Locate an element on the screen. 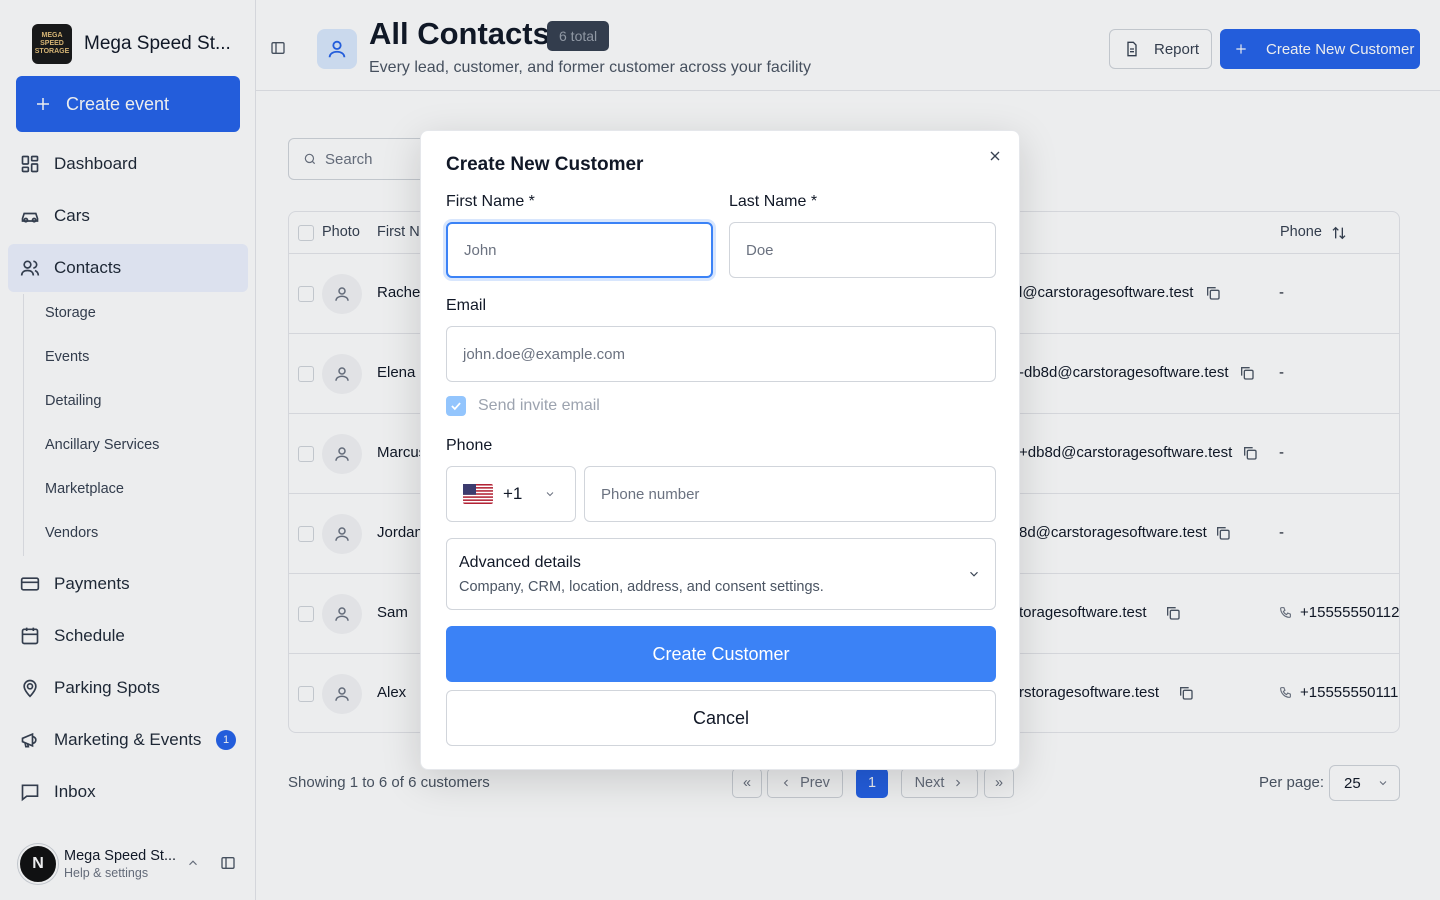 The width and height of the screenshot is (1440, 900). create-customer-button: Create Customer is located at coordinates (721, 654).